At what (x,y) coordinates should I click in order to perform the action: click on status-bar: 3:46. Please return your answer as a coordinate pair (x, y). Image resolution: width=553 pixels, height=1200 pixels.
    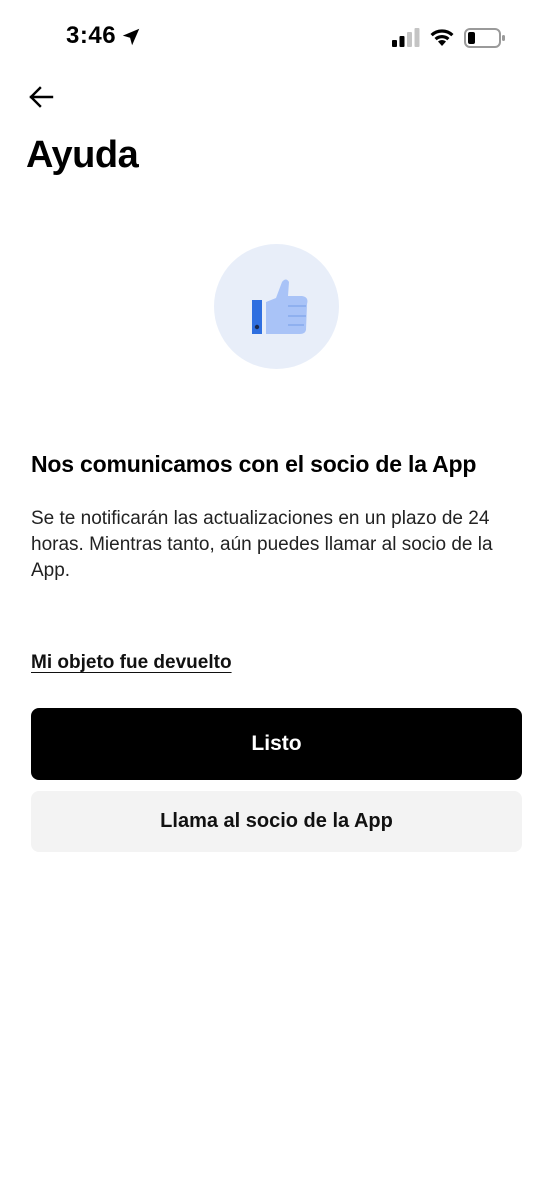
    Looking at the image, I should click on (276, 38).